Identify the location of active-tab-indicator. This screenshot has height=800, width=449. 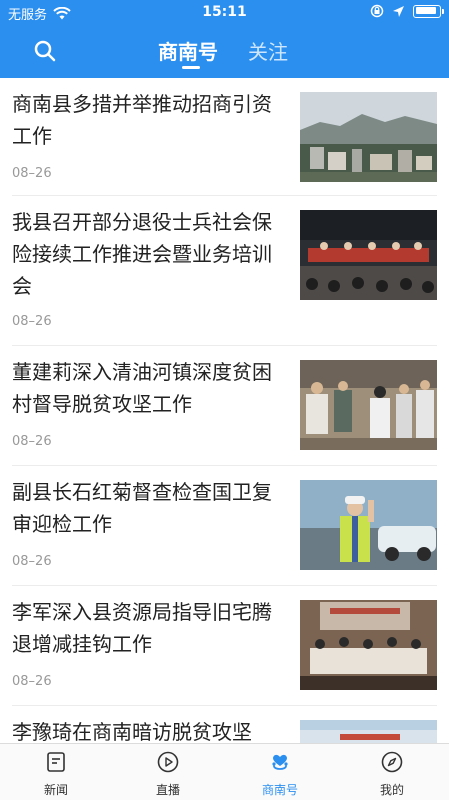
(191, 67).